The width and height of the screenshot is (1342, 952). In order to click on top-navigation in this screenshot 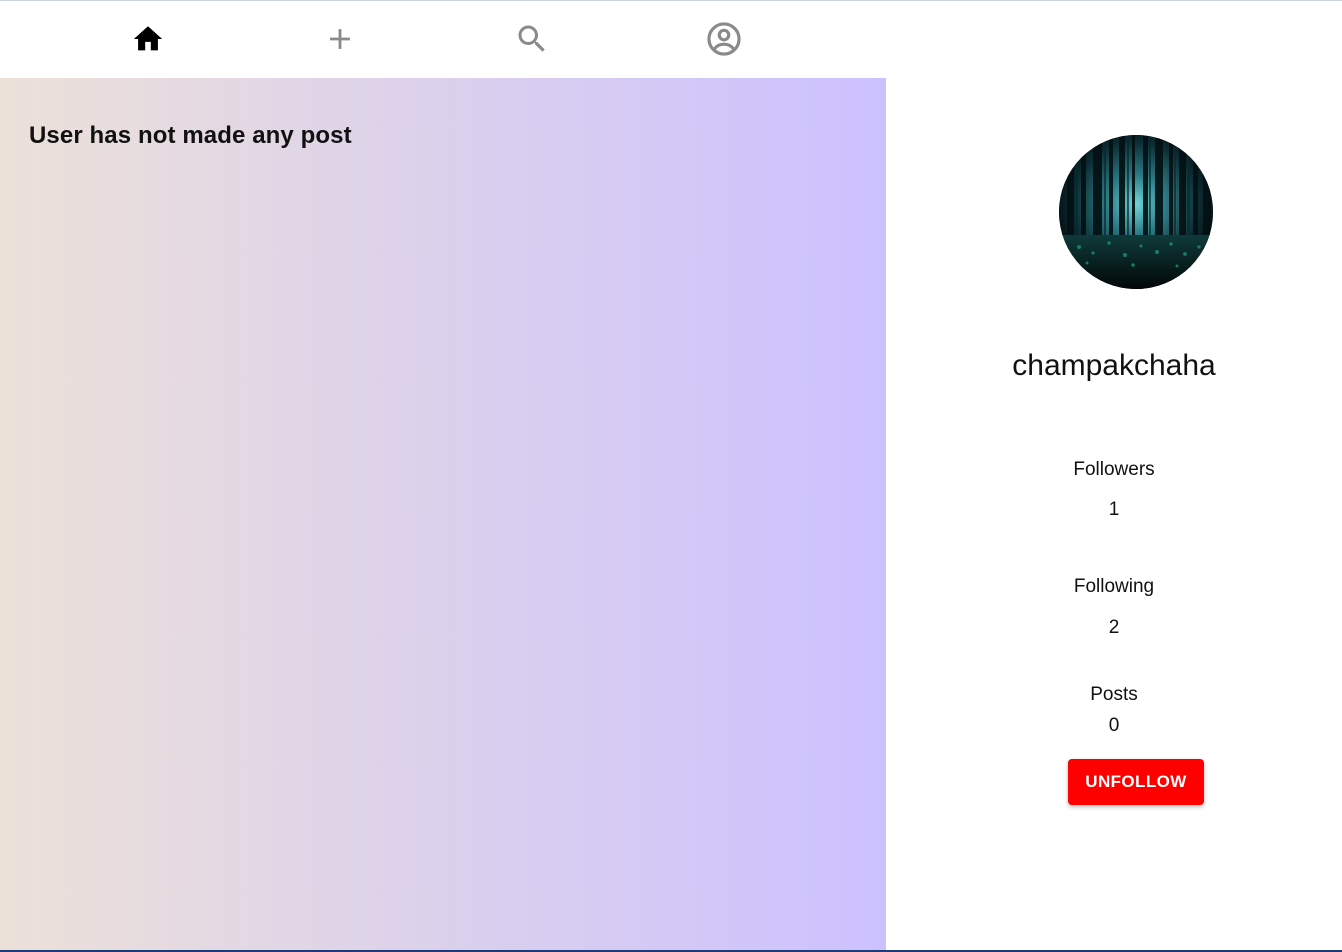, I will do `click(443, 39)`.